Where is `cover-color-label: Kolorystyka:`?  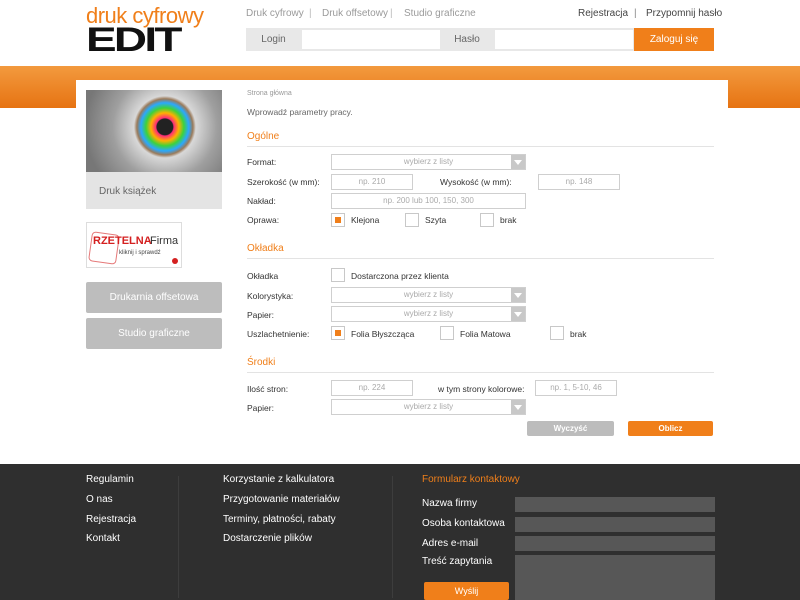 cover-color-label: Kolorystyka: is located at coordinates (270, 296).